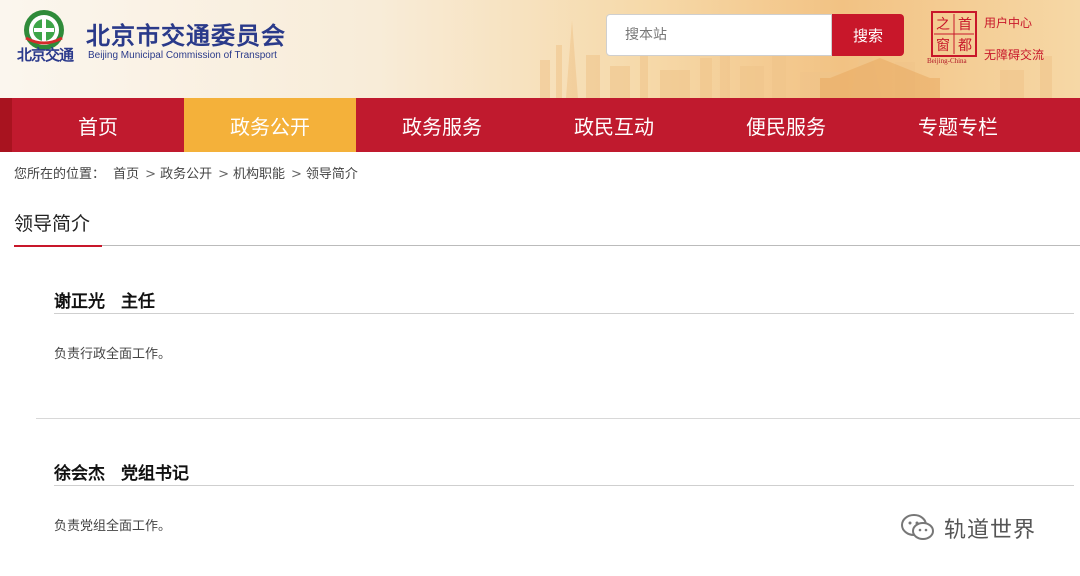 The height and width of the screenshot is (576, 1080). I want to click on nav-items: 首页 政务公开 政务服务 政民互动 便民服务 专题专栏, so click(528, 125).